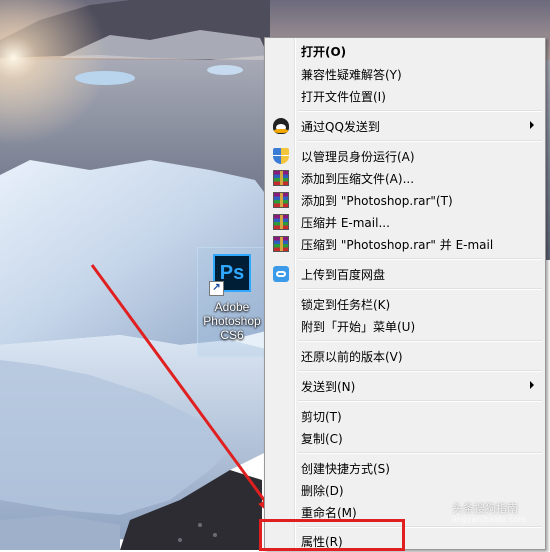 The image size is (550, 552). I want to click on menu-item-label: 发送到(N), so click(328, 387).